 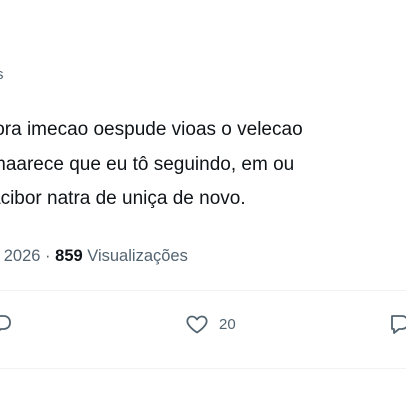 What do you see at coordinates (197, 324) in the screenshot?
I see `heart-icon` at bounding box center [197, 324].